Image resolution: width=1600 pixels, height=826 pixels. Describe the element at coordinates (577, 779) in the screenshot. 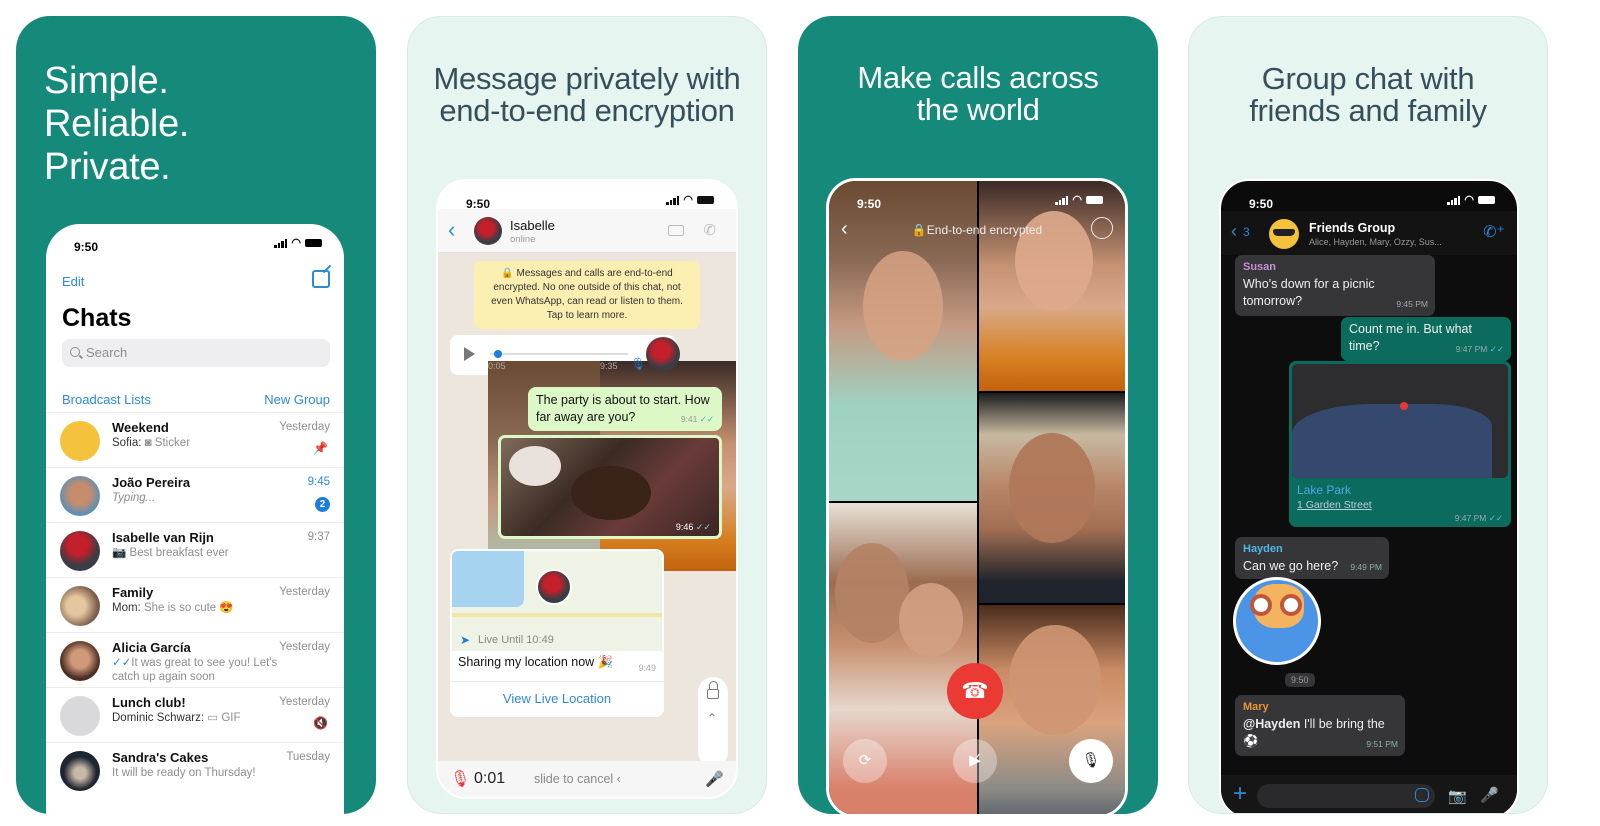

I see `slide-to-cancel: slide to cancel ‹` at that location.